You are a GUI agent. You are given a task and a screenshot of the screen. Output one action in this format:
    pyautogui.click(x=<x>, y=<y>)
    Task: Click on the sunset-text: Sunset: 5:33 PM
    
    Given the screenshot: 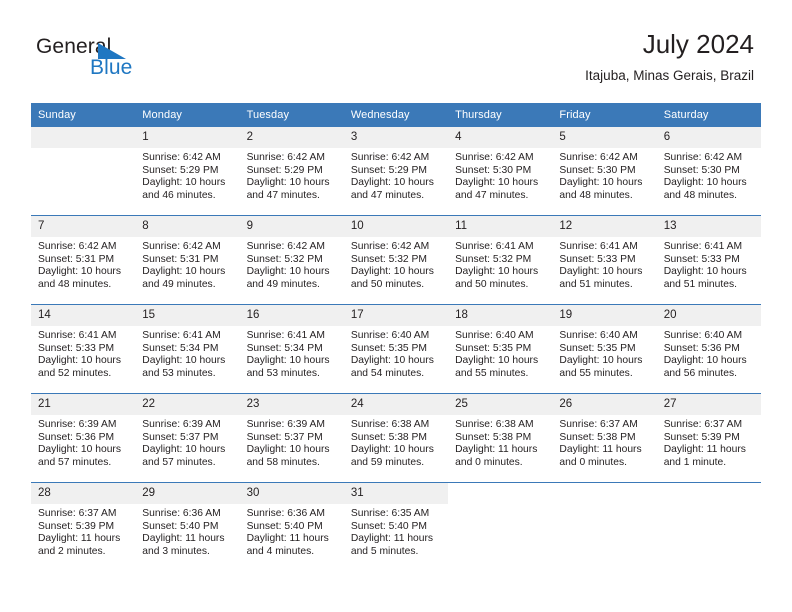 What is the action you would take?
    pyautogui.click(x=76, y=348)
    